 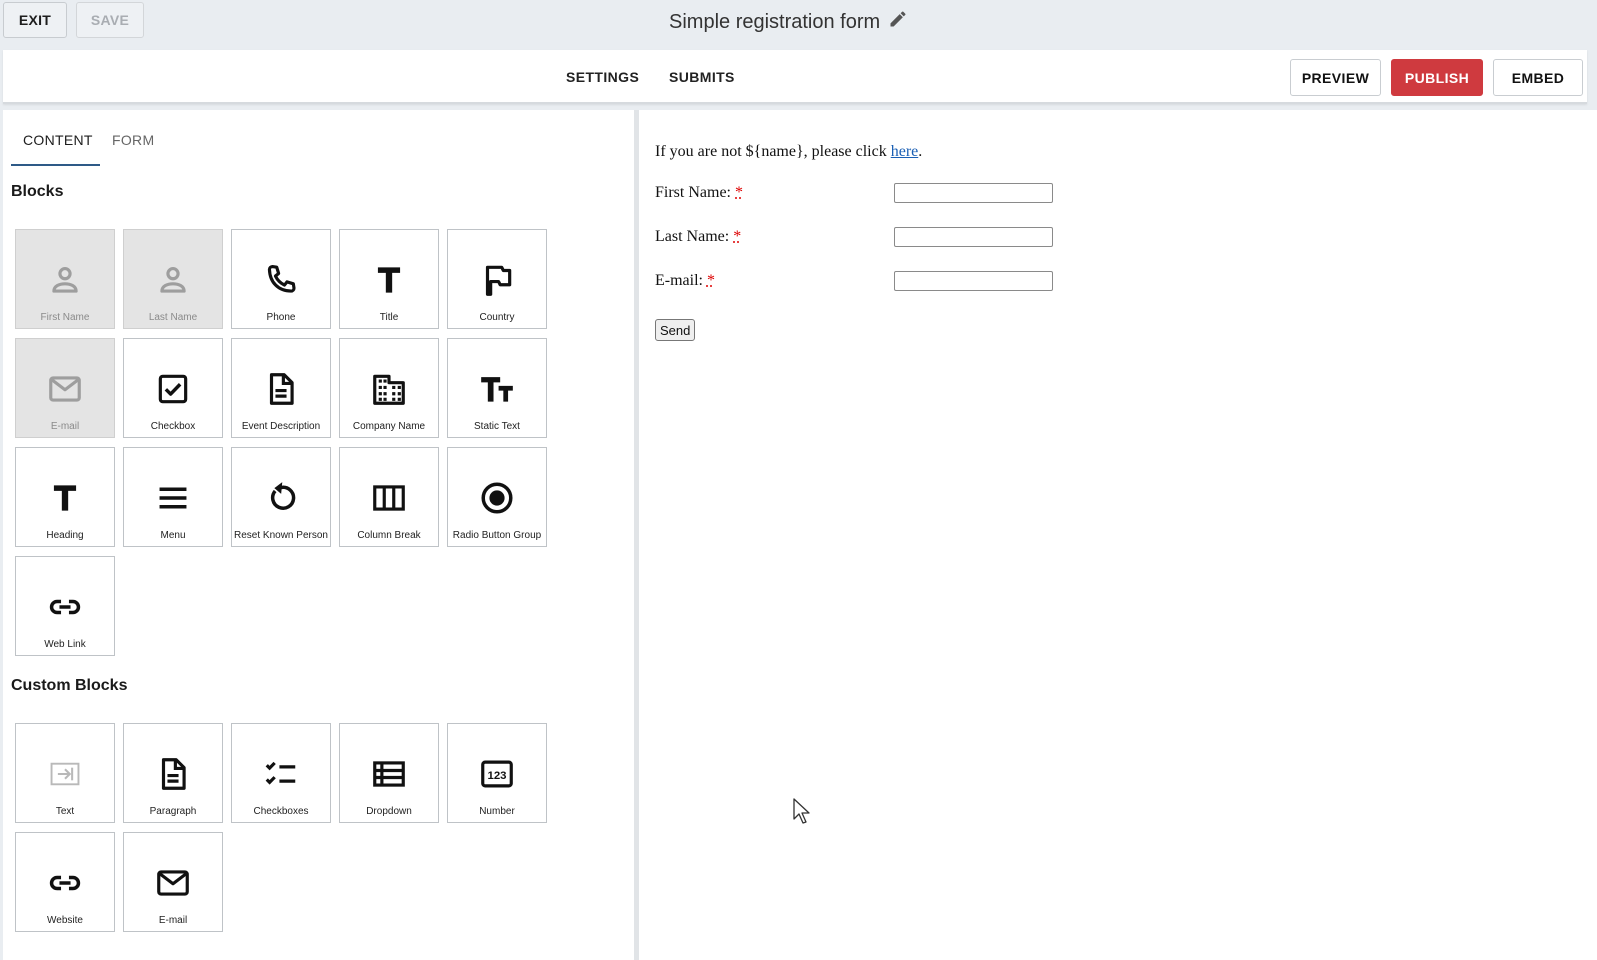 What do you see at coordinates (905, 151) in the screenshot?
I see `here-link: here` at bounding box center [905, 151].